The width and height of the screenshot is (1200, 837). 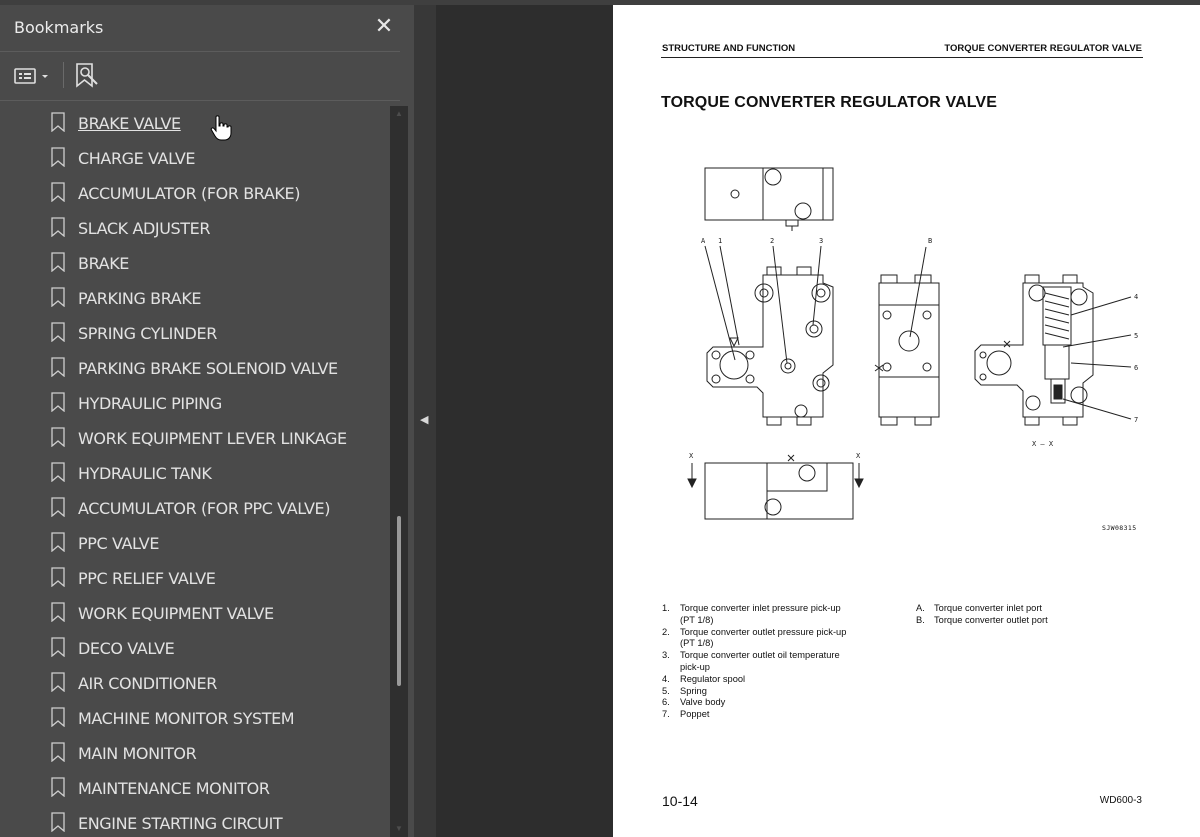 I want to click on bookmark-item: WORK EQUIPMENT VALVE, so click(x=194, y=613).